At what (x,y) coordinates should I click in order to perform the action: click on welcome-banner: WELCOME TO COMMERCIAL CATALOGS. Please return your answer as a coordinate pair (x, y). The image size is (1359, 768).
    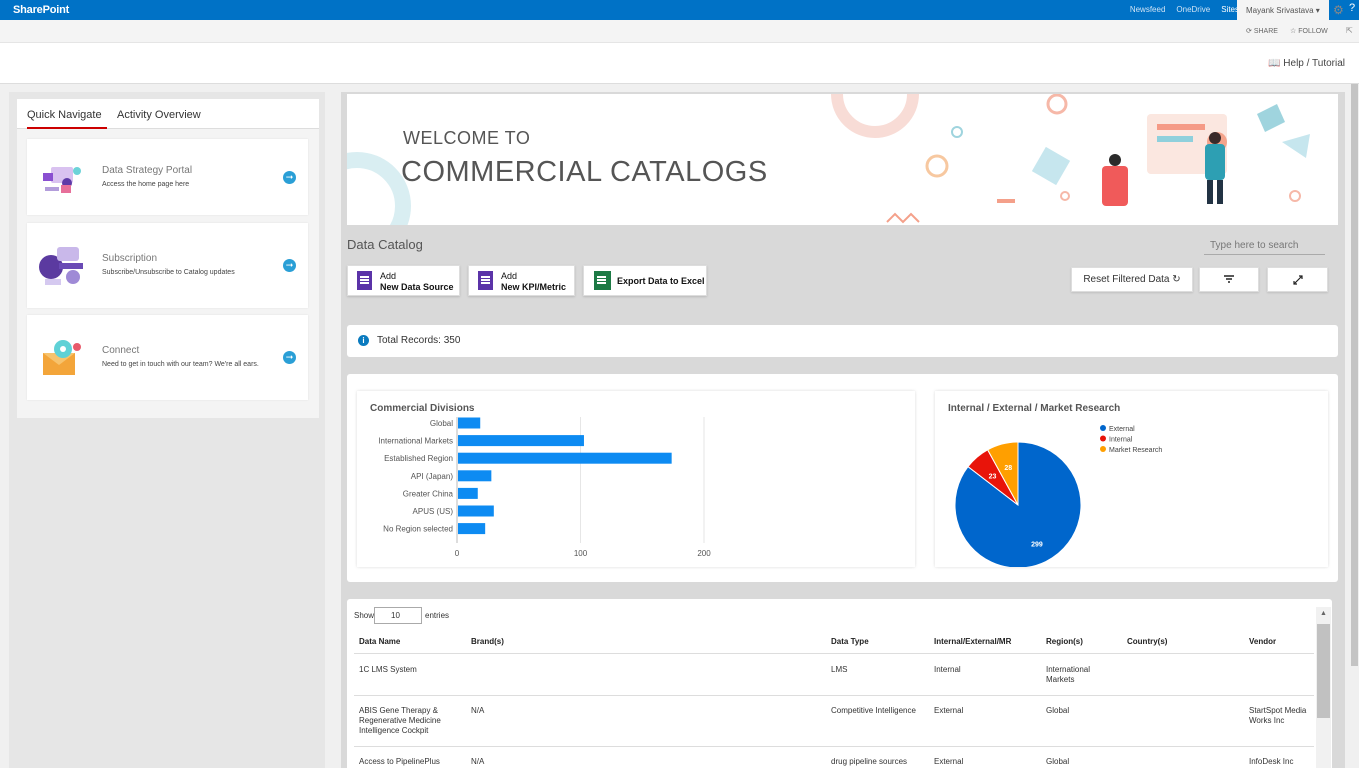
    Looking at the image, I should click on (842, 159).